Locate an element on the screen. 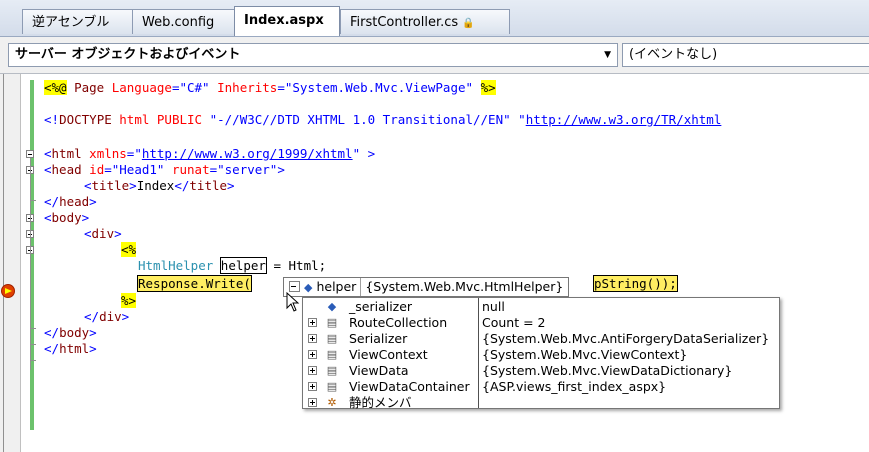 Image resolution: width=869 pixels, height=452 pixels. code-line-4: <head id="Head1" runat="server"> is located at coordinates (164, 170).